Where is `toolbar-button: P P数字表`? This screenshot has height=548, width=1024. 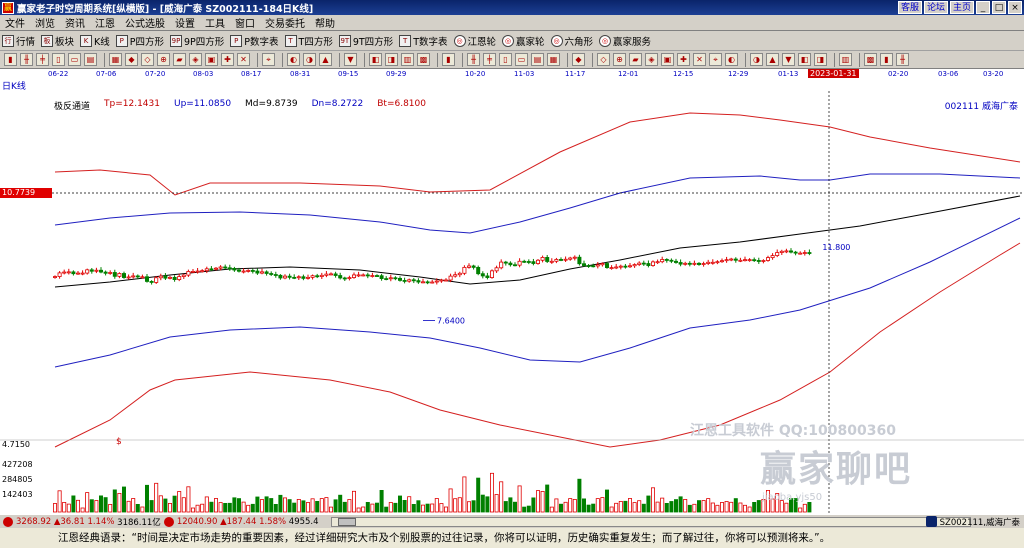 toolbar-button: P P数字表 is located at coordinates (254, 41).